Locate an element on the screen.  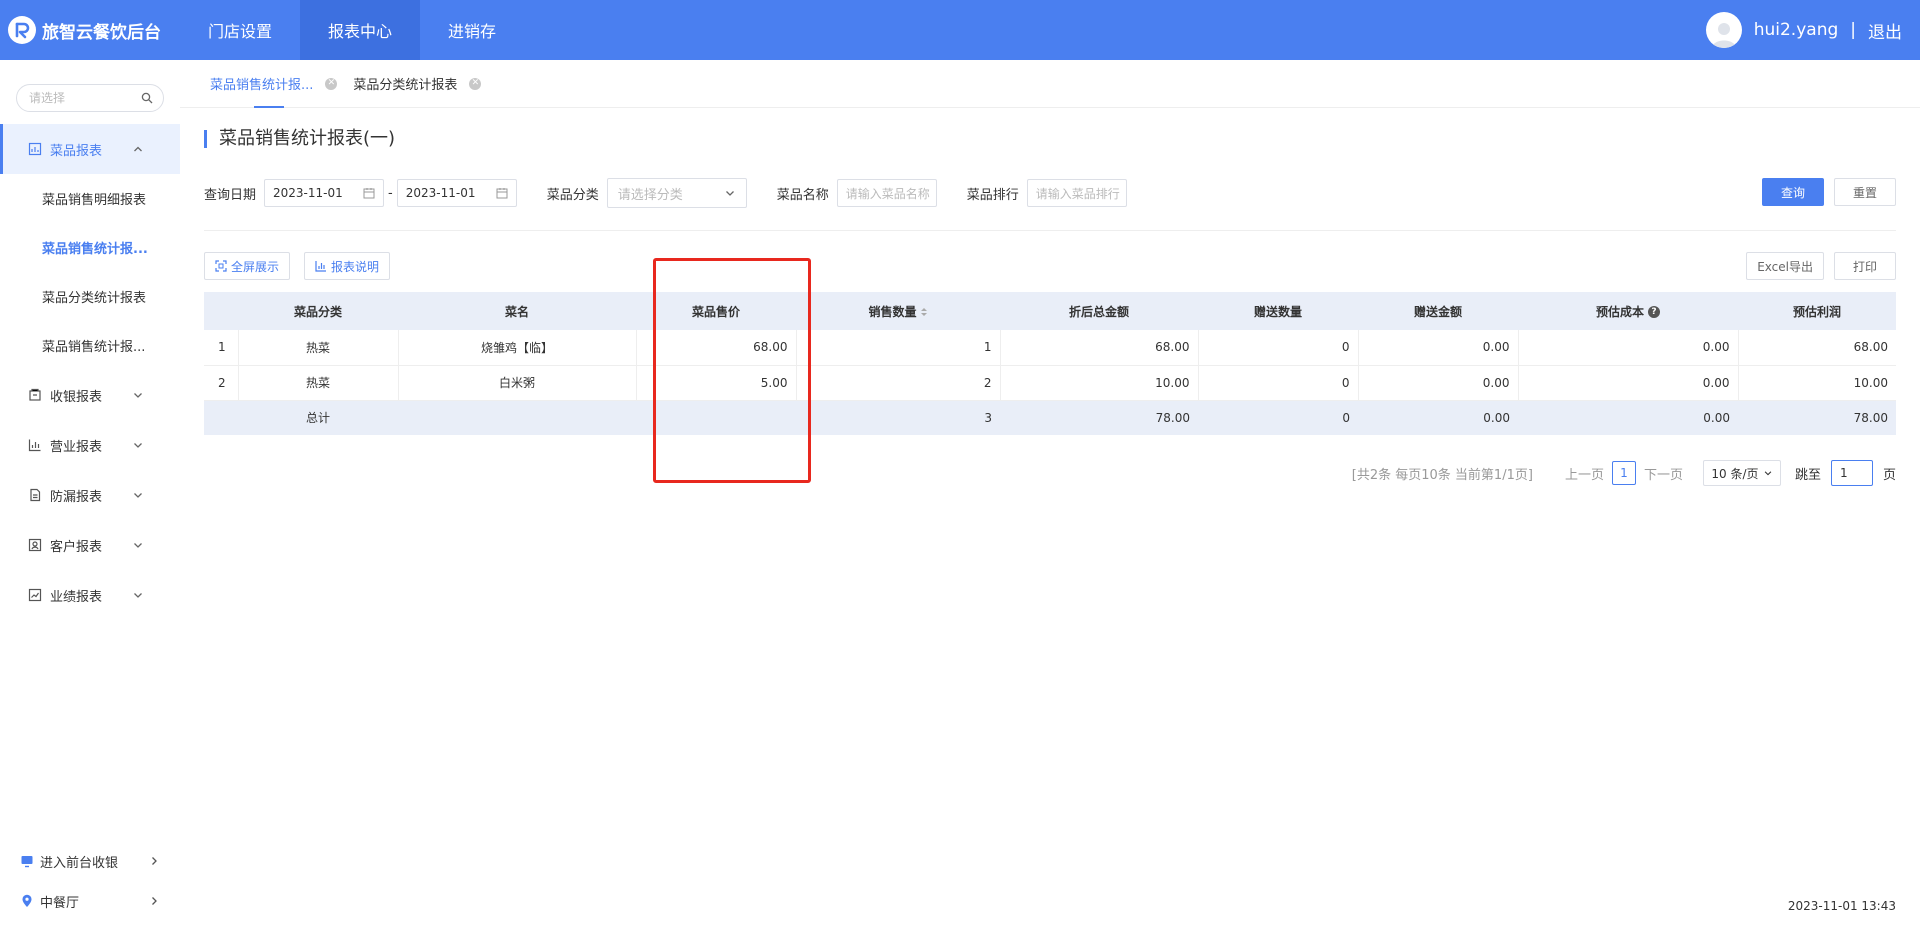
fullscreen-button: 全屏展示 is located at coordinates (247, 266).